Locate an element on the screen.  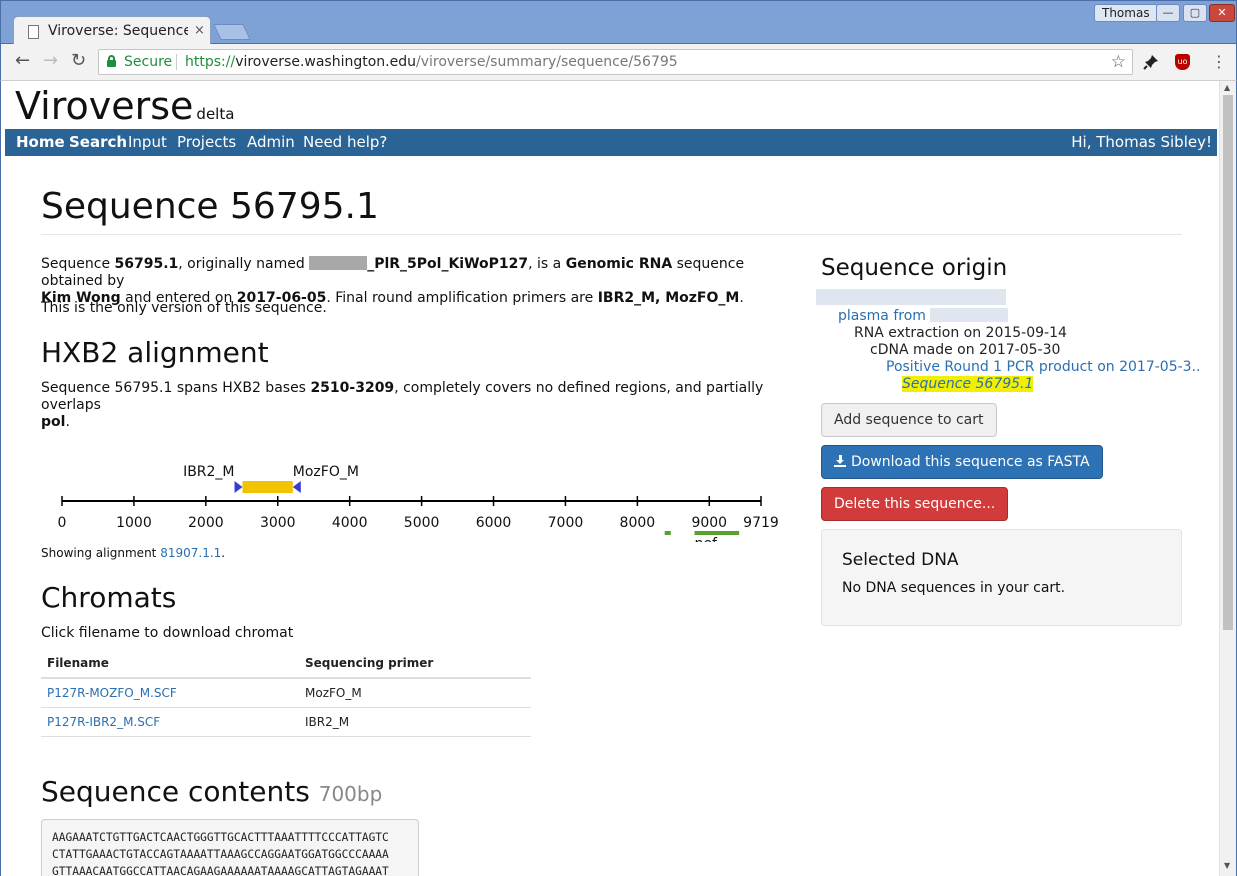
axis-tick-label: 5000 is located at coordinates (422, 523).